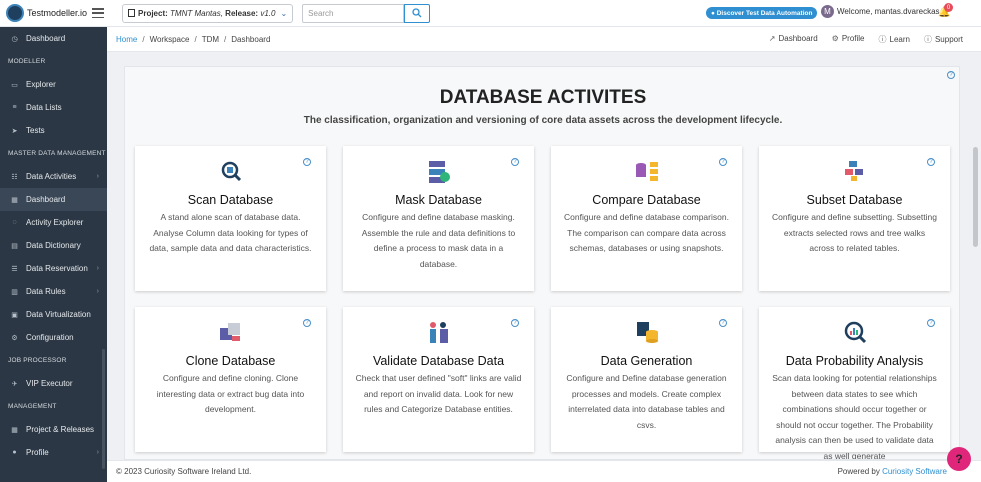  I want to click on sidebar-item-icon: ▣, so click(14, 315).